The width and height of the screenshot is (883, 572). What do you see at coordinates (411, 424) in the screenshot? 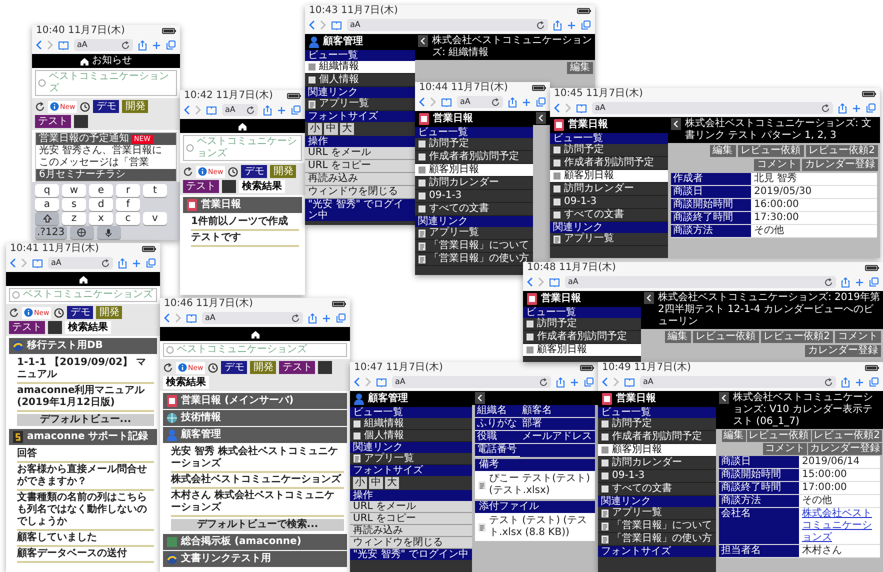
I see `view-item: 組織情報` at bounding box center [411, 424].